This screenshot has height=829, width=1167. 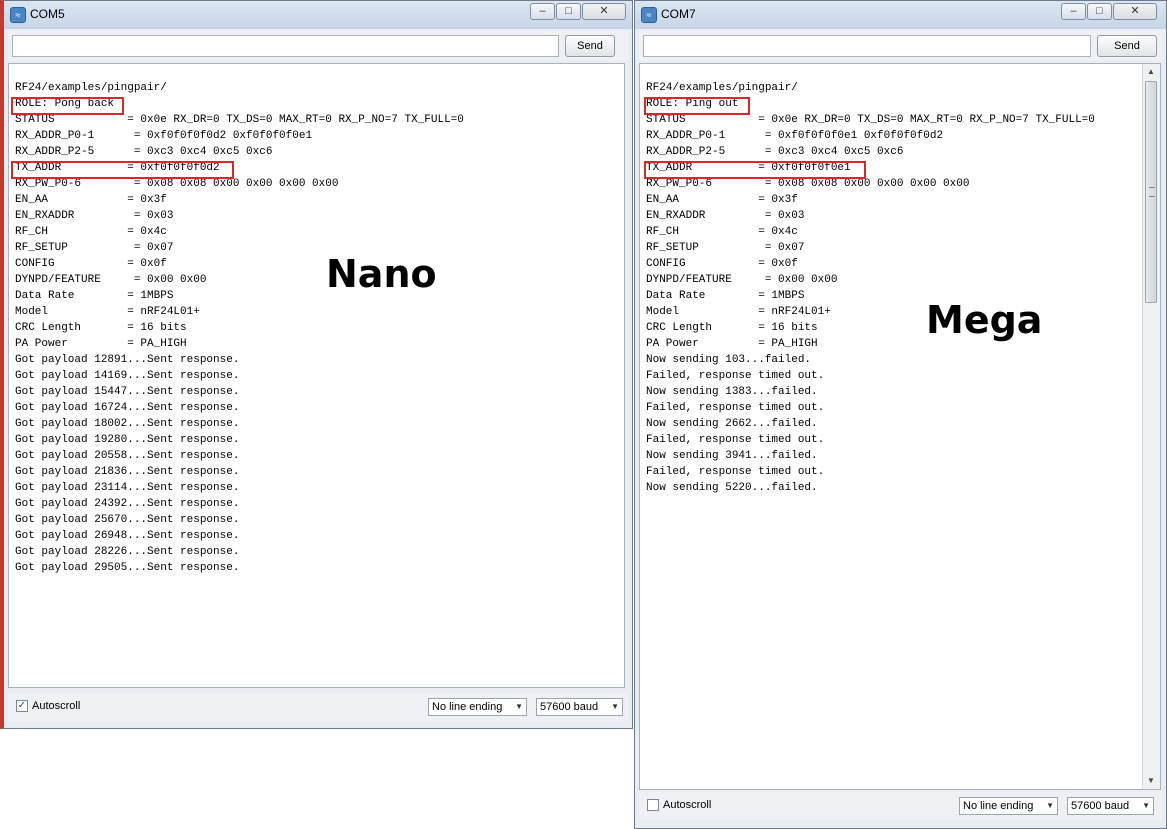 What do you see at coordinates (127, 520) in the screenshot?
I see `output-line: Got payload 25670...Sent response.` at bounding box center [127, 520].